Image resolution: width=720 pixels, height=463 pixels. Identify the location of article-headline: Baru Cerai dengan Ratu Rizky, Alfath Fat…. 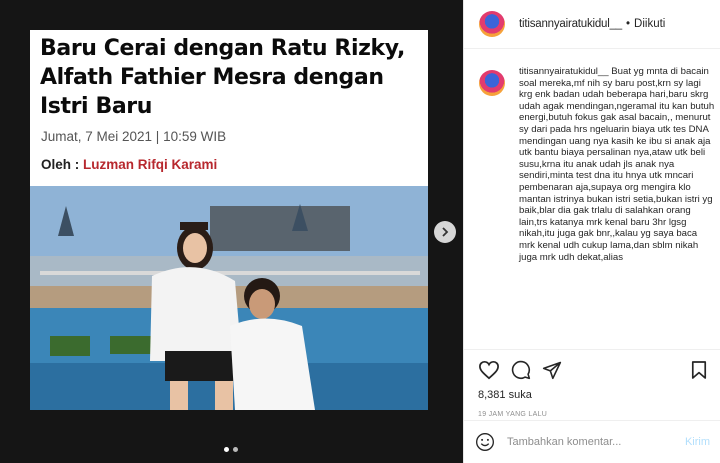
(222, 77).